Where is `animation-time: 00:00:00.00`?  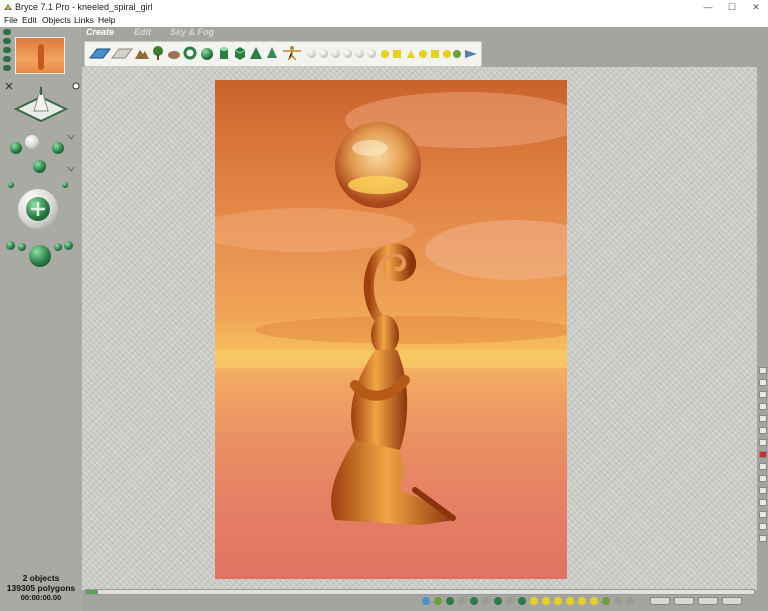
animation-time: 00:00:00.00 is located at coordinates (41, 597).